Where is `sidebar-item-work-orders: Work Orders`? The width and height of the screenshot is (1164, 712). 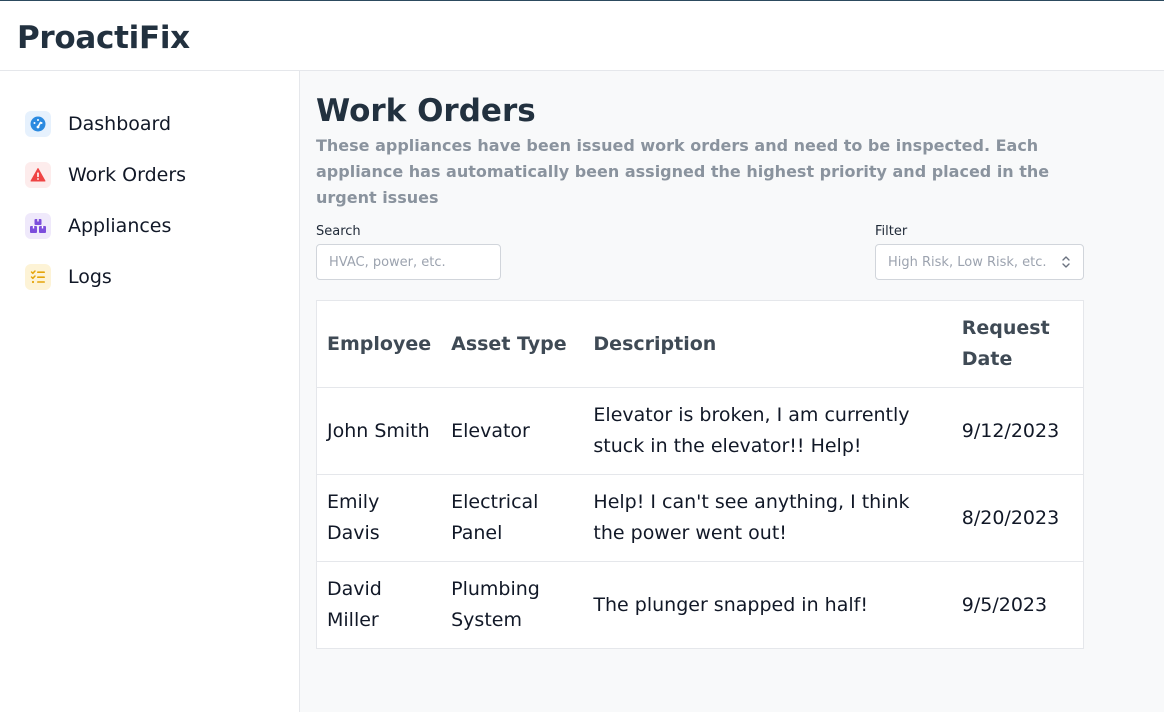
sidebar-item-work-orders: Work Orders is located at coordinates (105, 175).